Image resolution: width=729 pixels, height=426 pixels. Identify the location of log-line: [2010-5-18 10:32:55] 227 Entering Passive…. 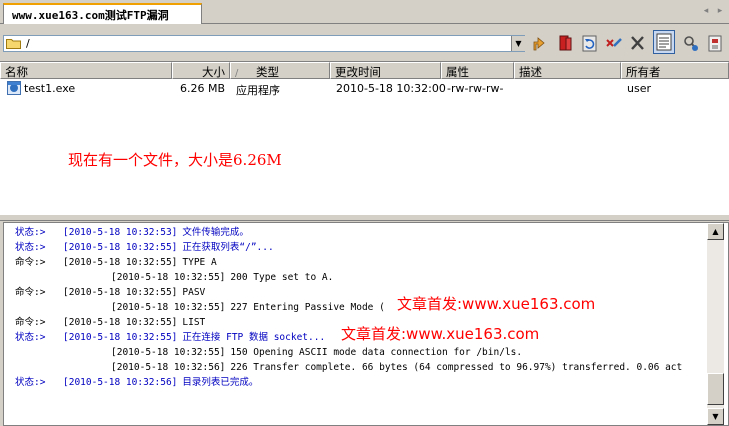
(200, 307).